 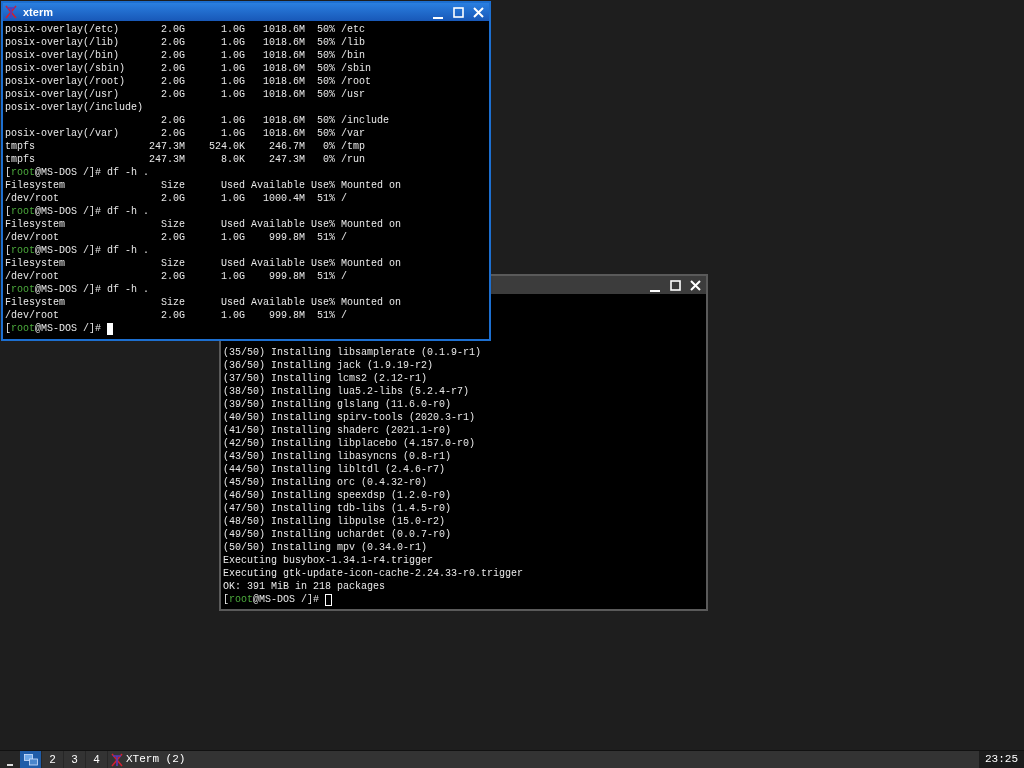 What do you see at coordinates (374, 573) in the screenshot?
I see `terminal-line: Executing gtk-update-icon-cache-2.24.33-r0.trigger` at bounding box center [374, 573].